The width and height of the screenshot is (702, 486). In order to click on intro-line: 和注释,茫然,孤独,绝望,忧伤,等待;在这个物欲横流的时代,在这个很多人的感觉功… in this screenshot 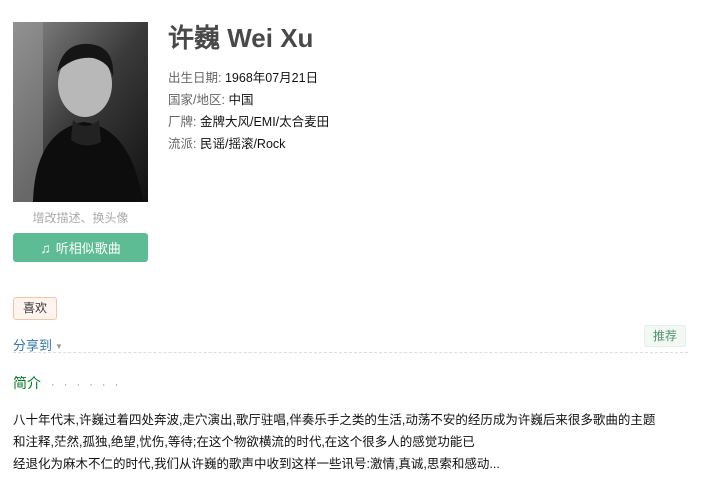, I will do `click(244, 442)`.